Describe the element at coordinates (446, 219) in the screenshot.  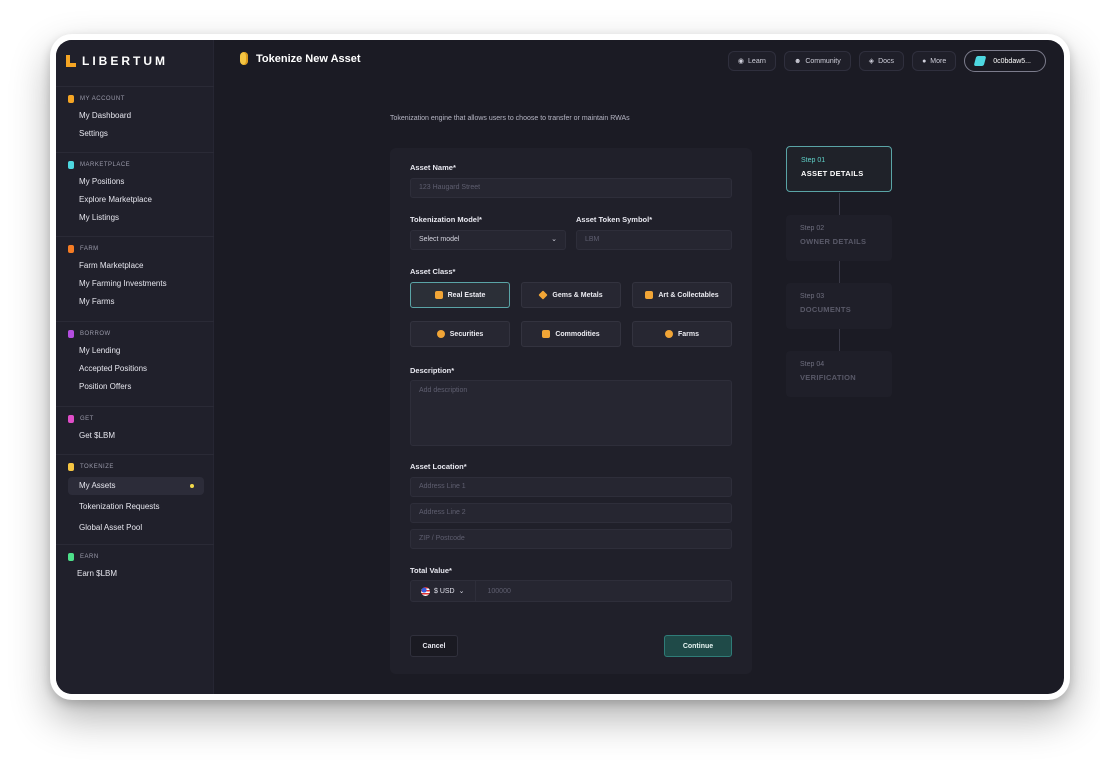
I see `tokenization-model-label: Tokenization Model*` at that location.